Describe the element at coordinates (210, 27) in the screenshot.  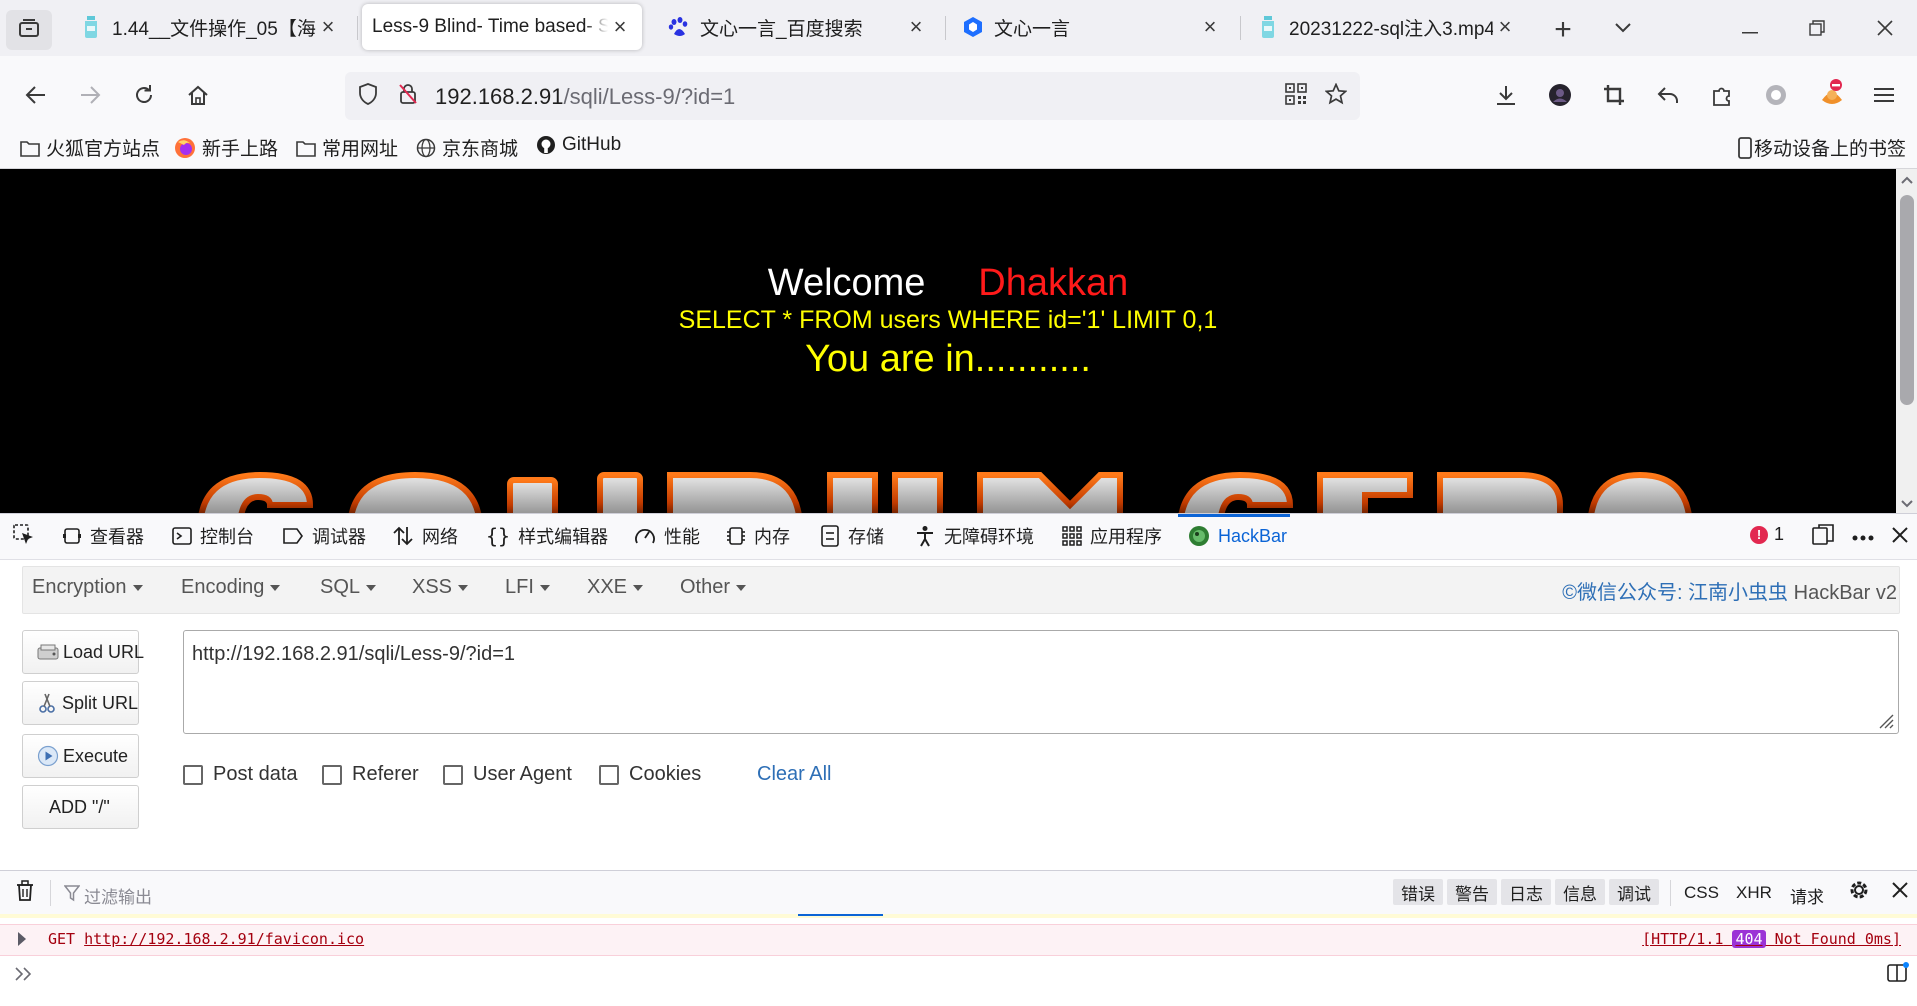
I see `tab-1: 1.44__文件操作_05【海量 ×` at that location.